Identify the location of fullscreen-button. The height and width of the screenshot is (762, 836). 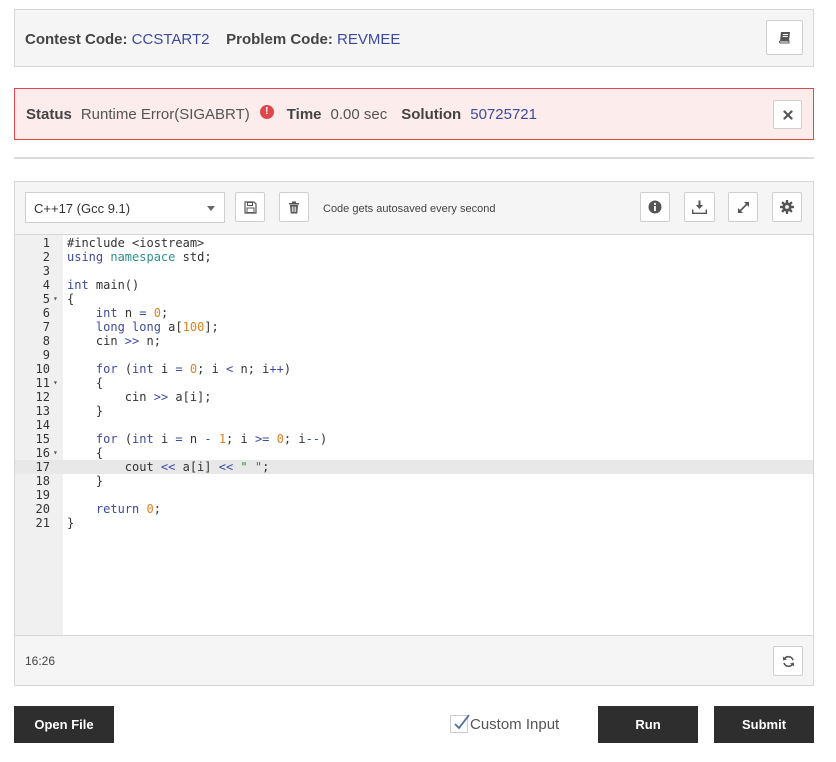
(743, 207).